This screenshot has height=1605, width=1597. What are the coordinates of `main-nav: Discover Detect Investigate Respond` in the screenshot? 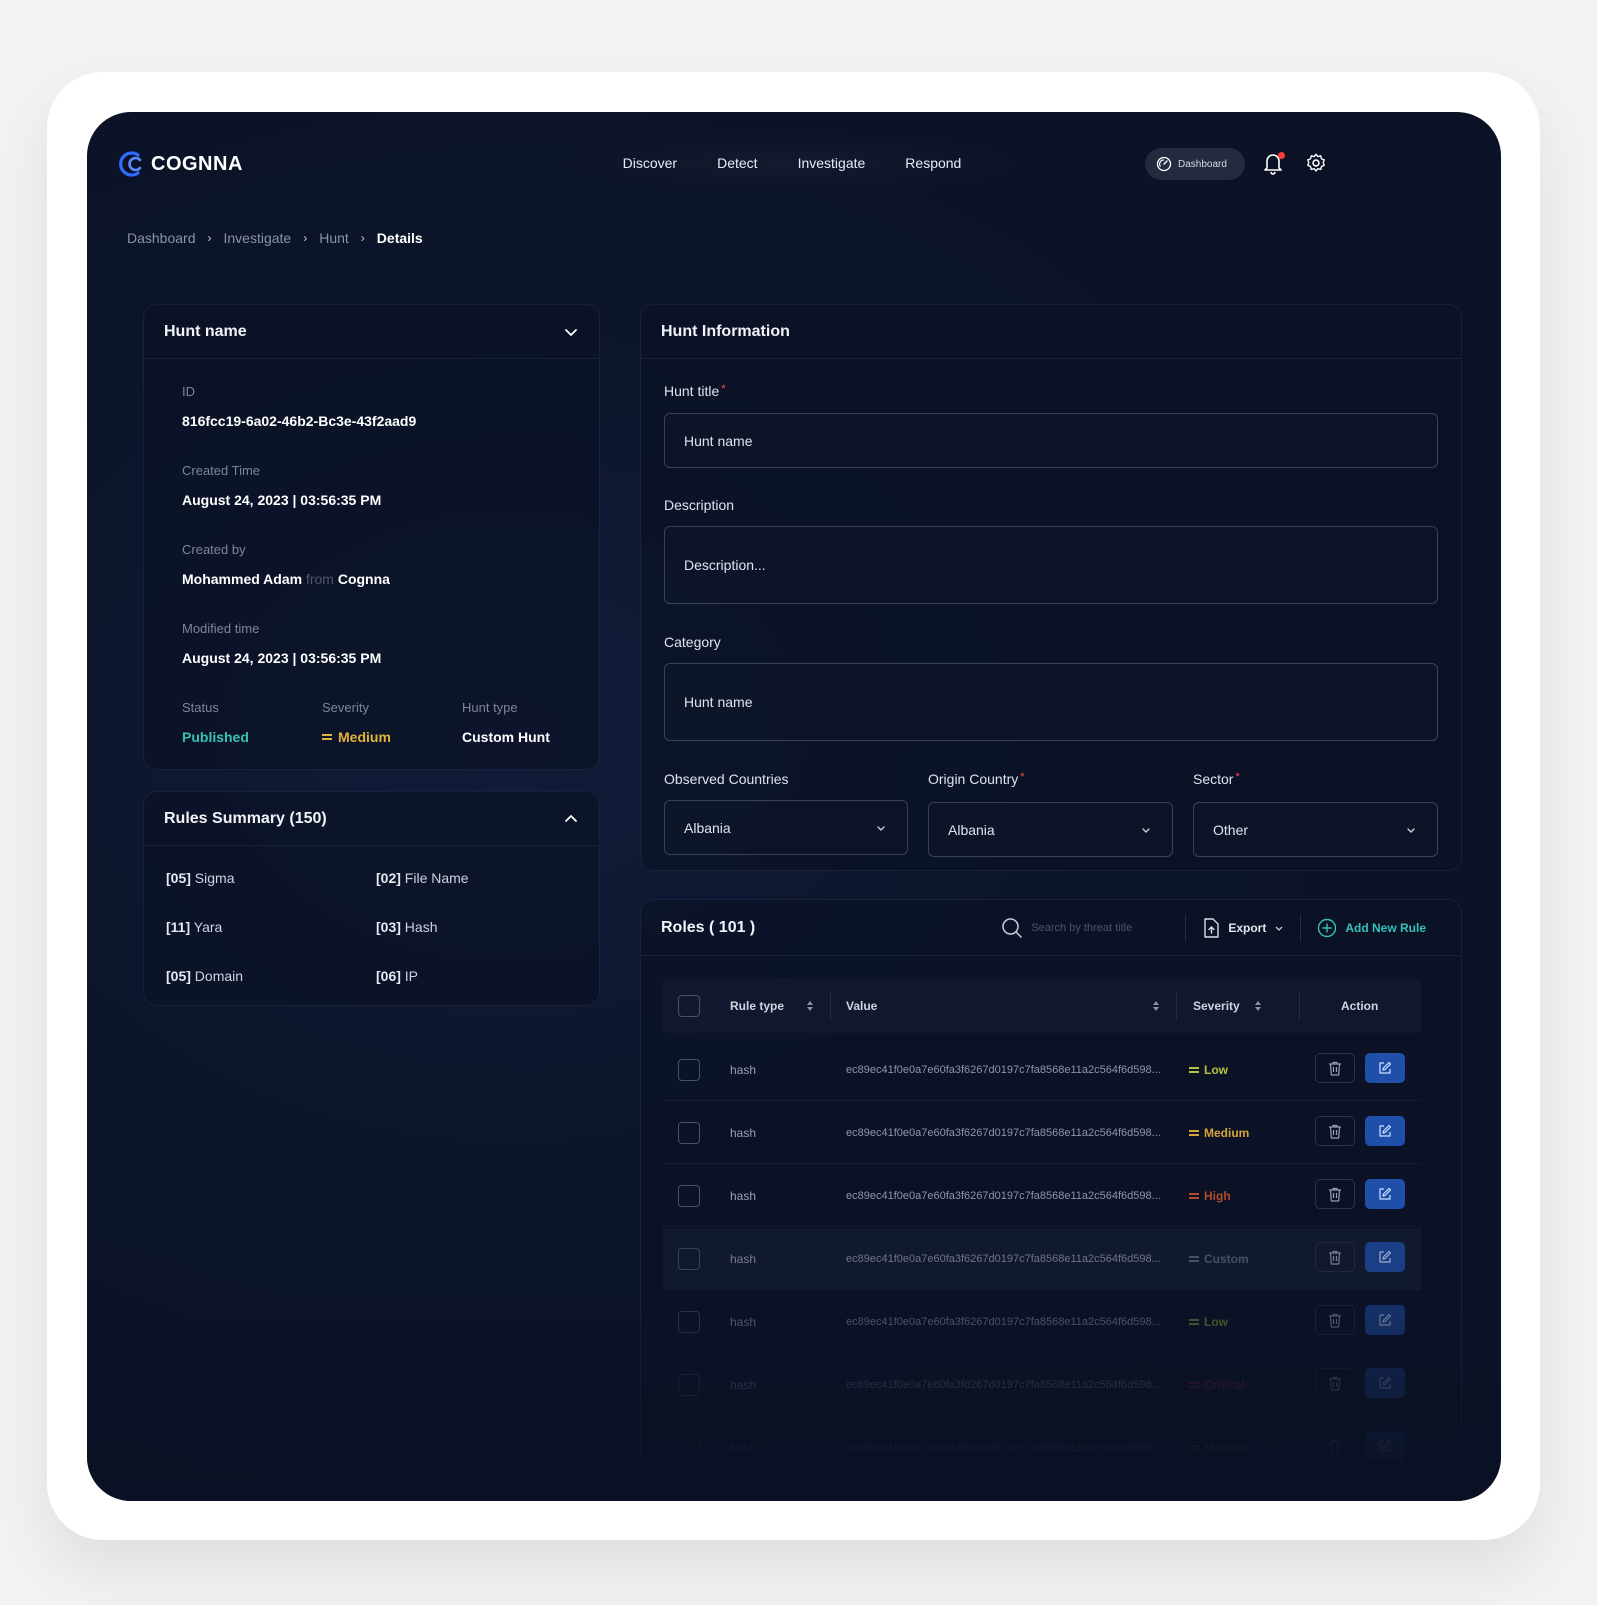 It's located at (792, 163).